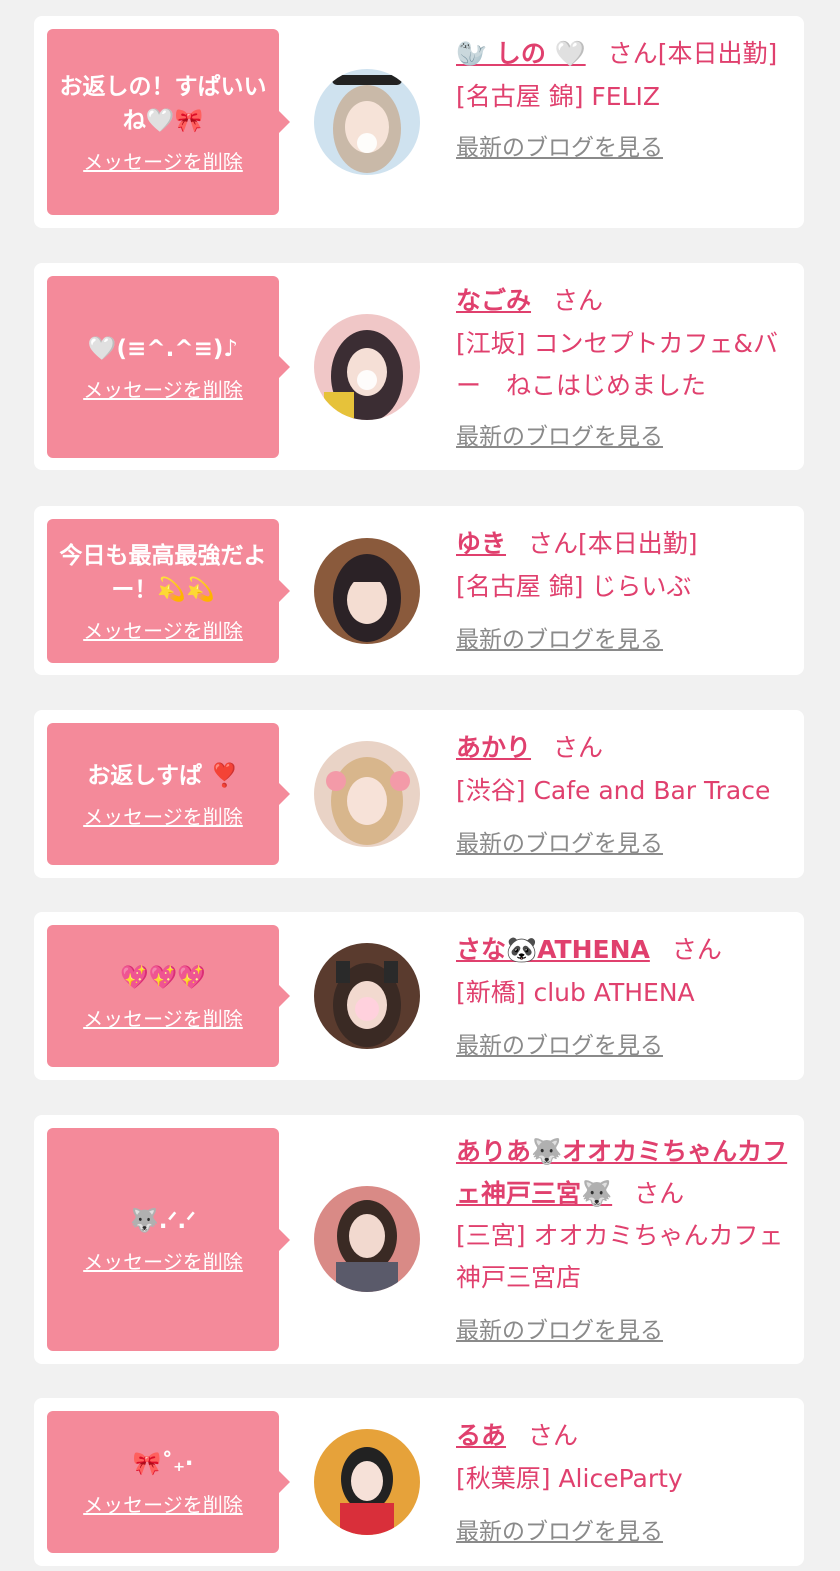 This screenshot has width=840, height=1571. I want to click on cast-name-link: あかり, so click(493, 747).